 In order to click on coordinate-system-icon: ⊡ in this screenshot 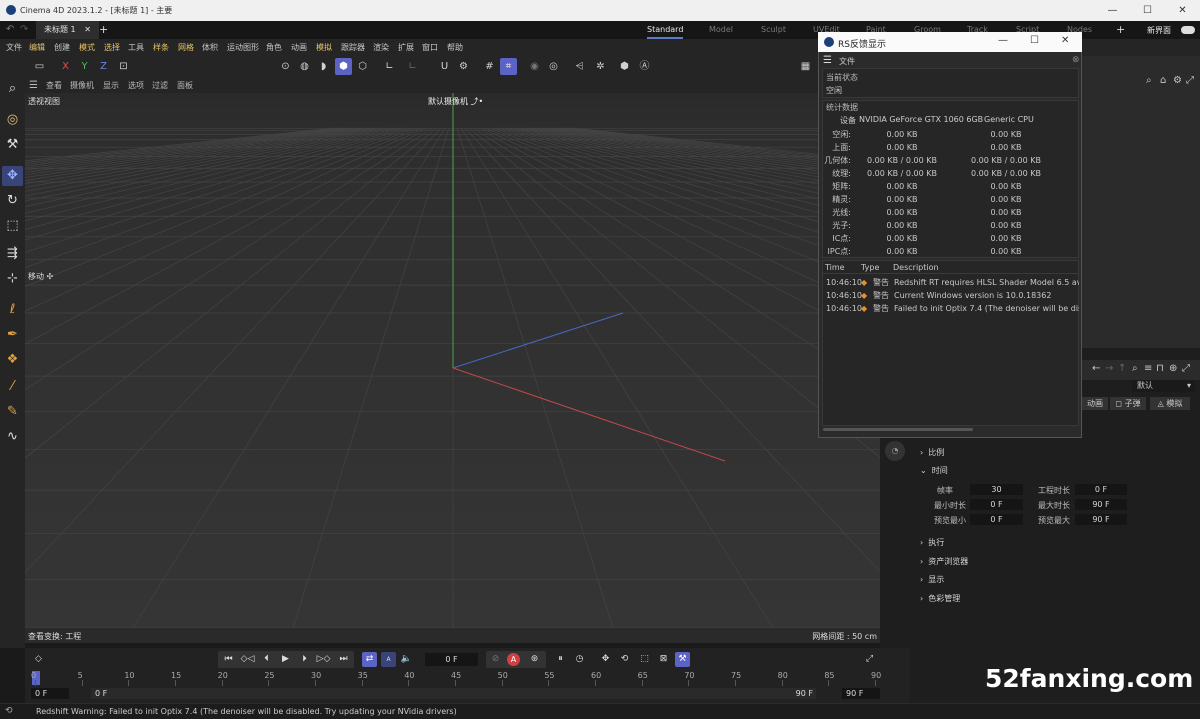, I will do `click(123, 66)`.